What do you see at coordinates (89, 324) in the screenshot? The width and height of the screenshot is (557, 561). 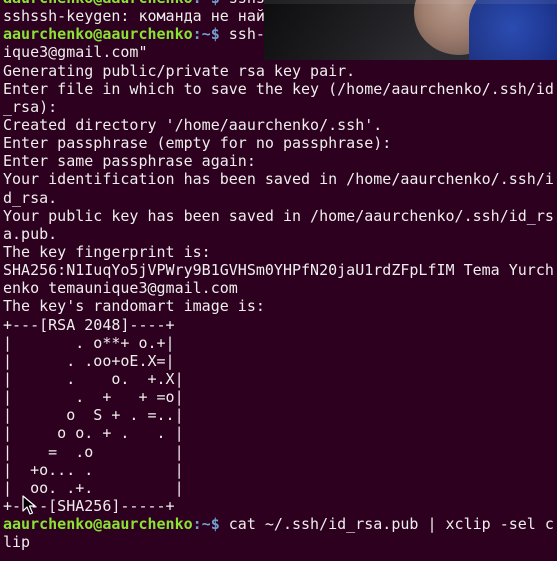 I see `output-line: +---[RSA 2048]----+` at bounding box center [89, 324].